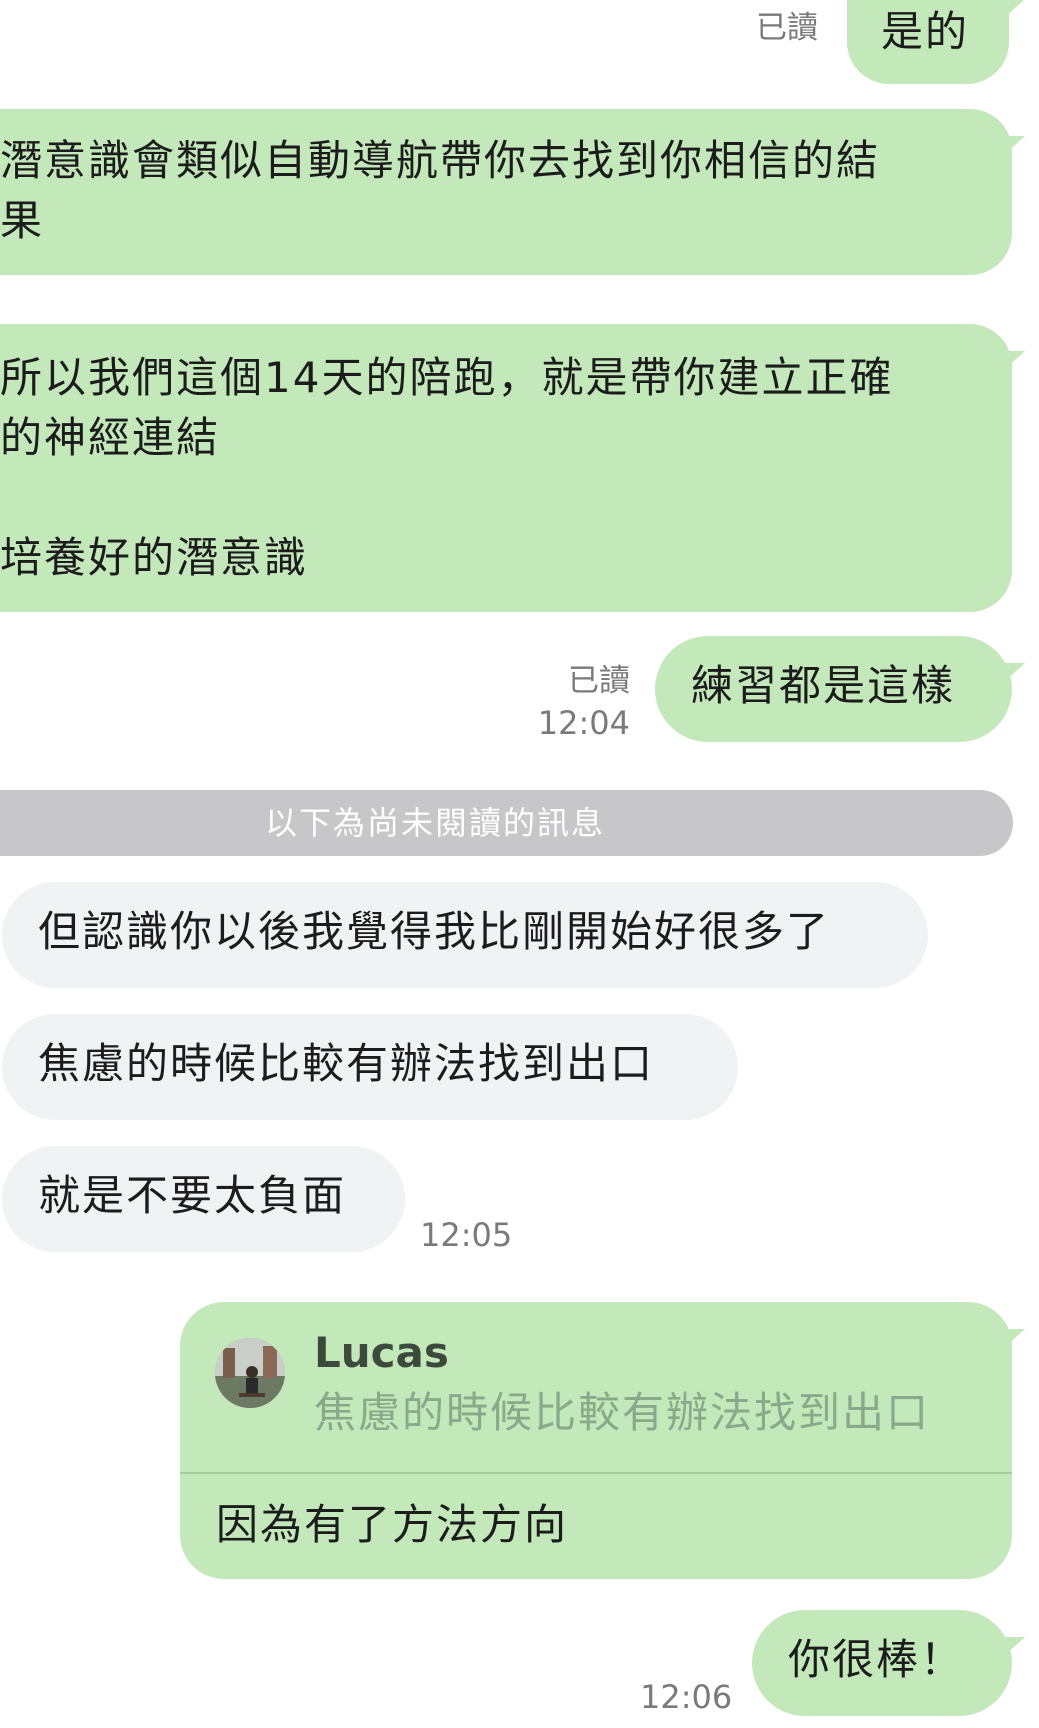 This screenshot has width=1039, height=1728. I want to click on message-text: 是的, so click(925, 31).